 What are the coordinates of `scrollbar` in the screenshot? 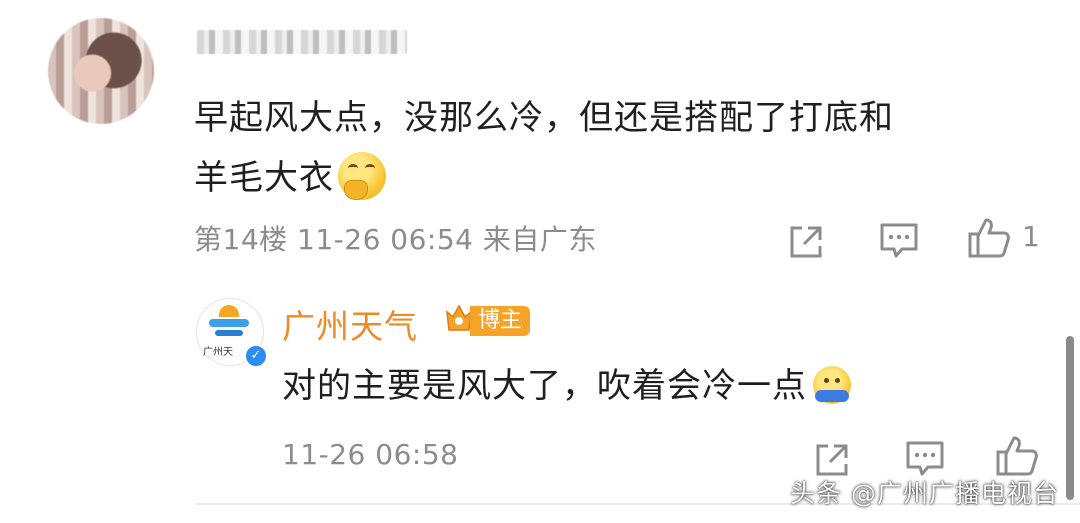 It's located at (1070, 418).